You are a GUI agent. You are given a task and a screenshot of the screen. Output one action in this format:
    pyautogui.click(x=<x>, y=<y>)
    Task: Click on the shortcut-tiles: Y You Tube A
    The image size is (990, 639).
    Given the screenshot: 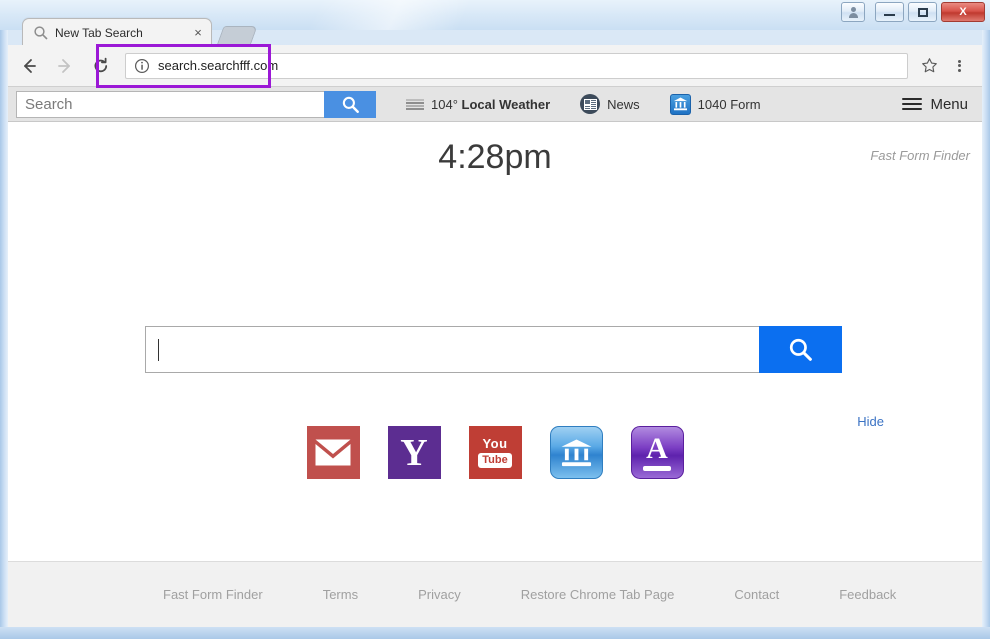 What is the action you would take?
    pyautogui.click(x=495, y=452)
    